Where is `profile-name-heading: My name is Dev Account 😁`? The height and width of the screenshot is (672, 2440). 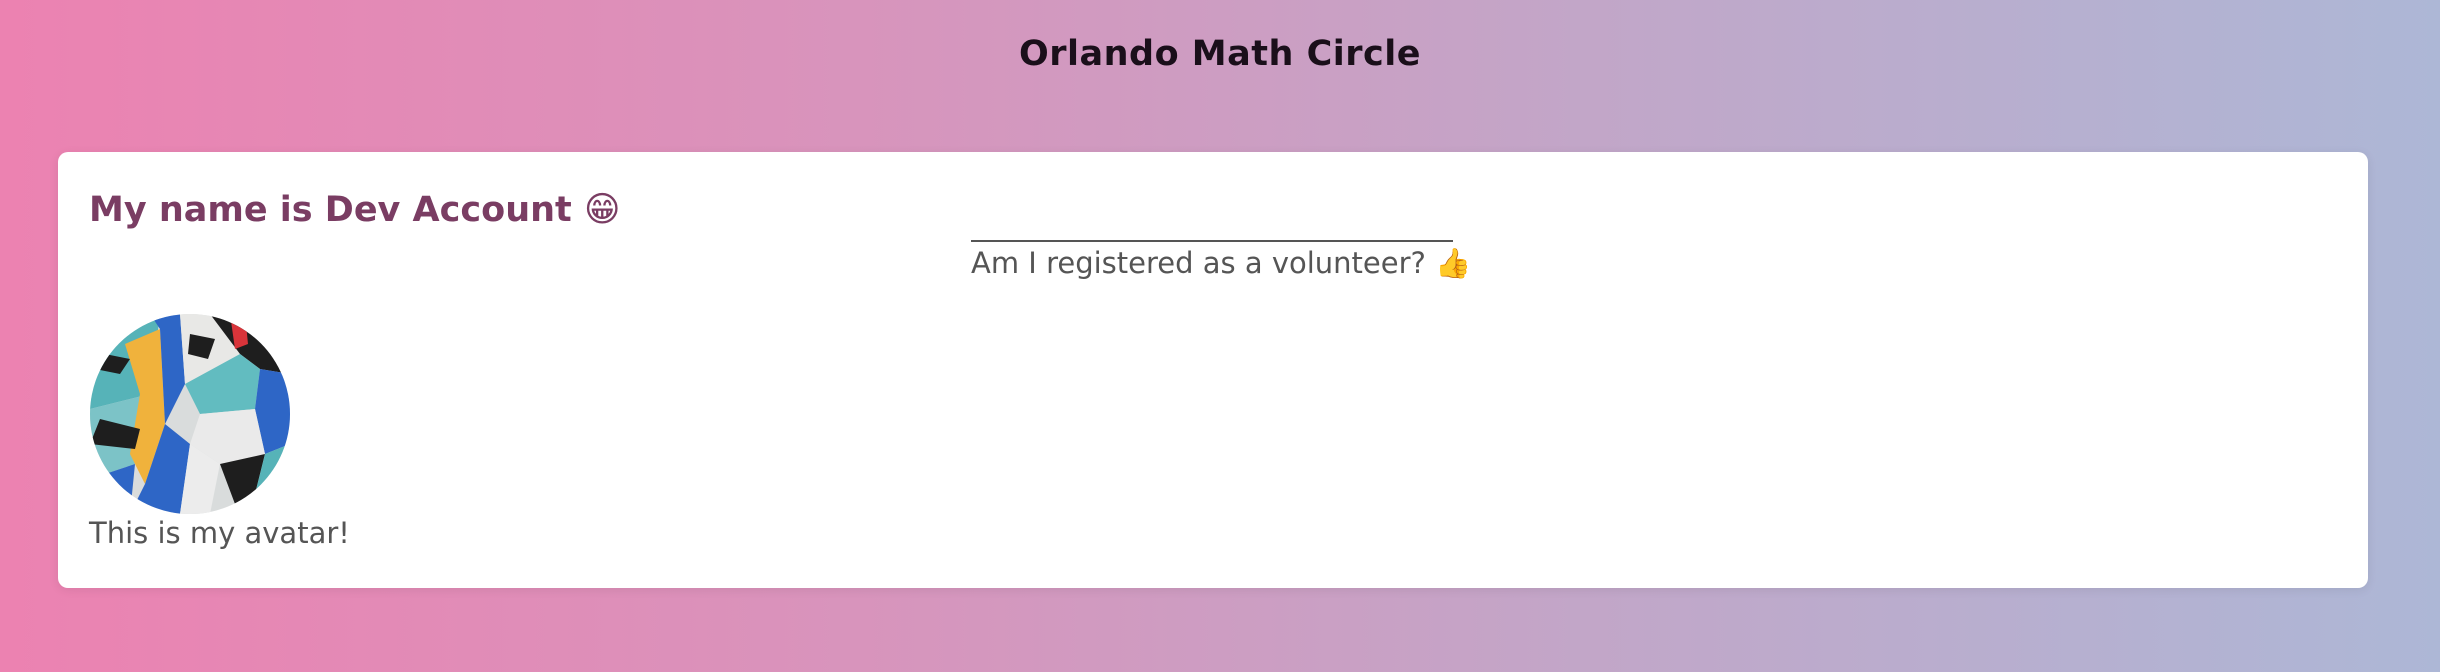
profile-name-heading: My name is Dev Account 😁 is located at coordinates (355, 210).